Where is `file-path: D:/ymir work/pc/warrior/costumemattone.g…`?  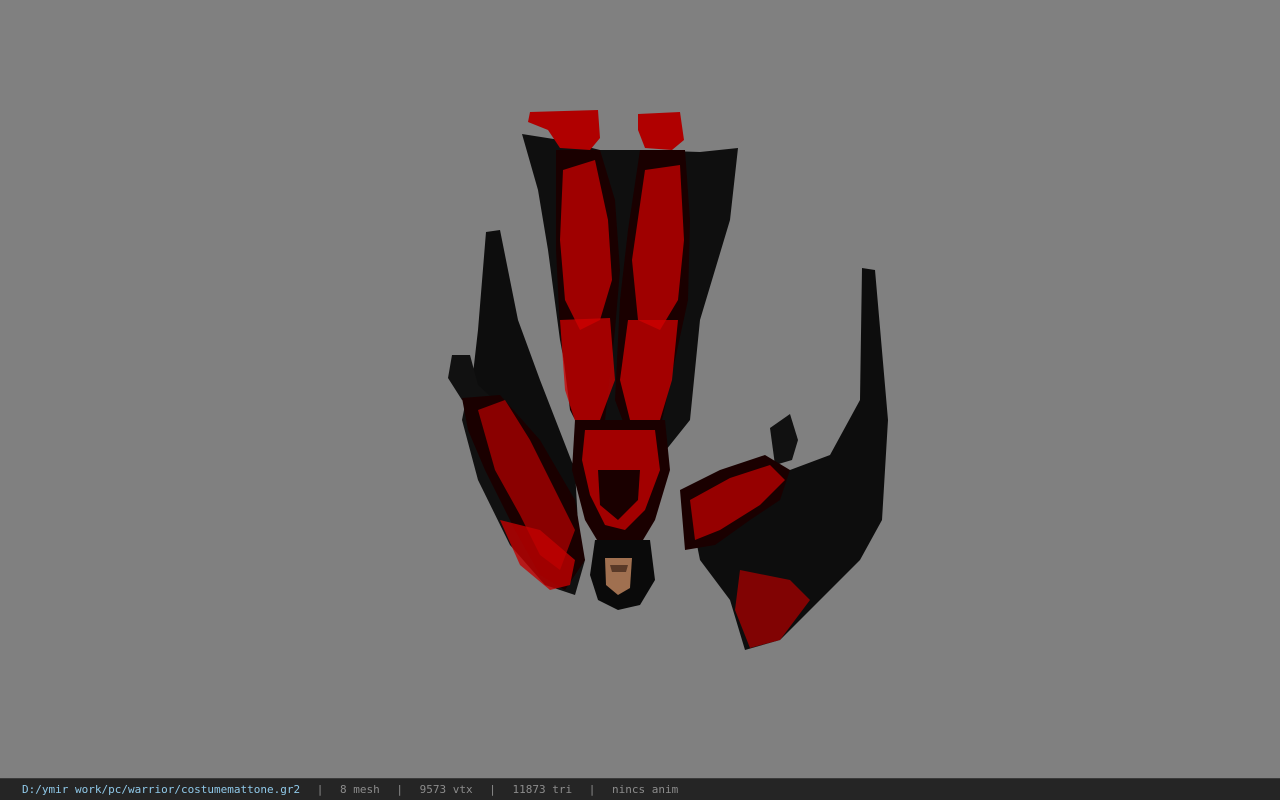
file-path: D:/ymir work/pc/warrior/costumemattone.g… is located at coordinates (161, 789).